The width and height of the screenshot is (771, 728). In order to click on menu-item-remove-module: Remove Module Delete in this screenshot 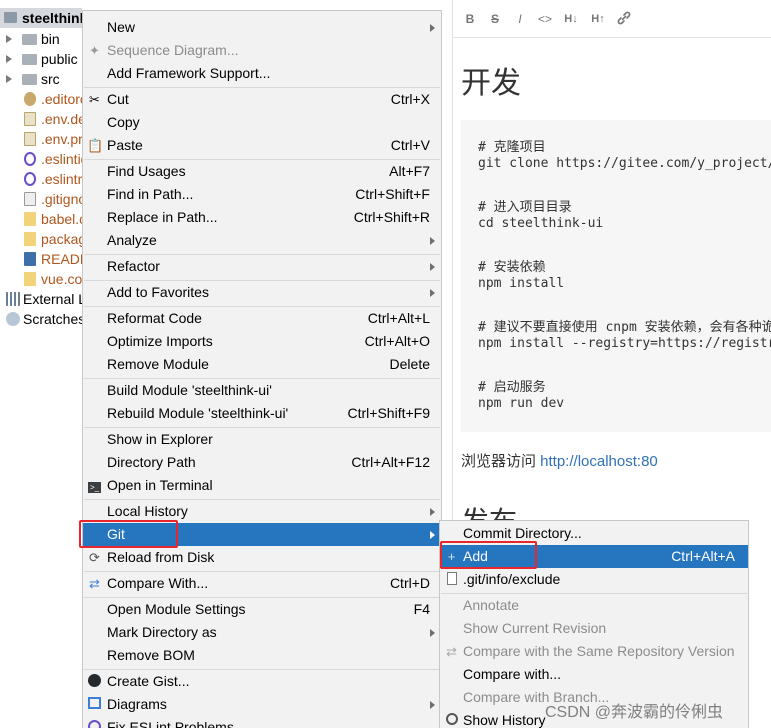, I will do `click(262, 364)`.